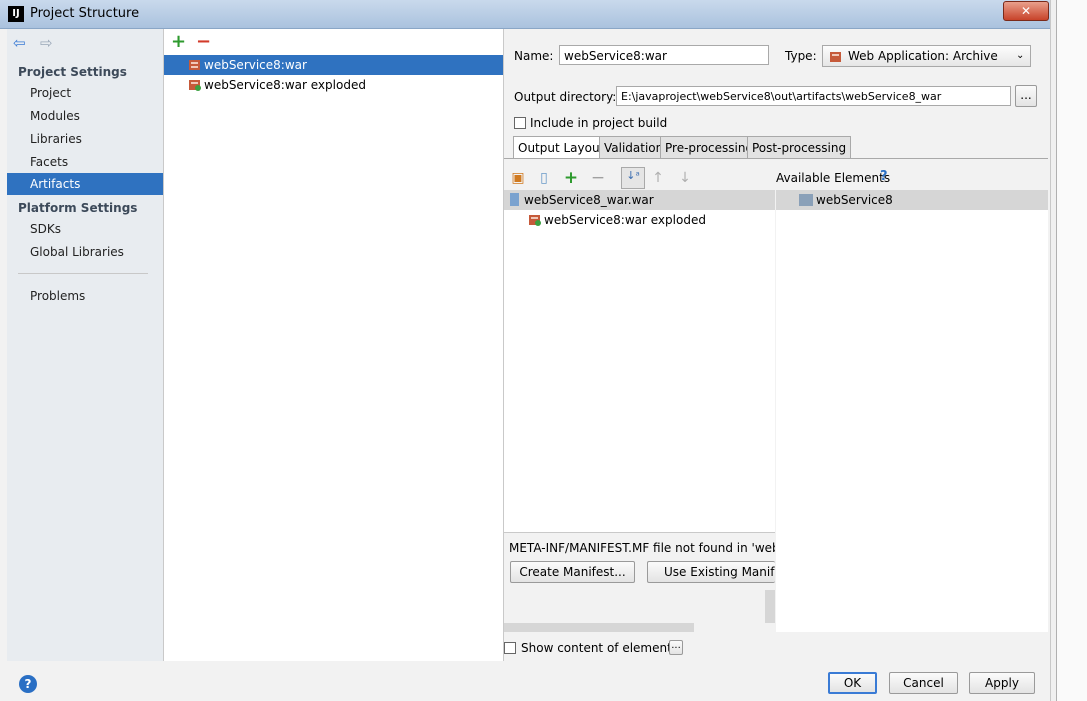 This screenshot has height=701, width=1087. I want to click on artifact-item-war: webService8:war, so click(333, 65).